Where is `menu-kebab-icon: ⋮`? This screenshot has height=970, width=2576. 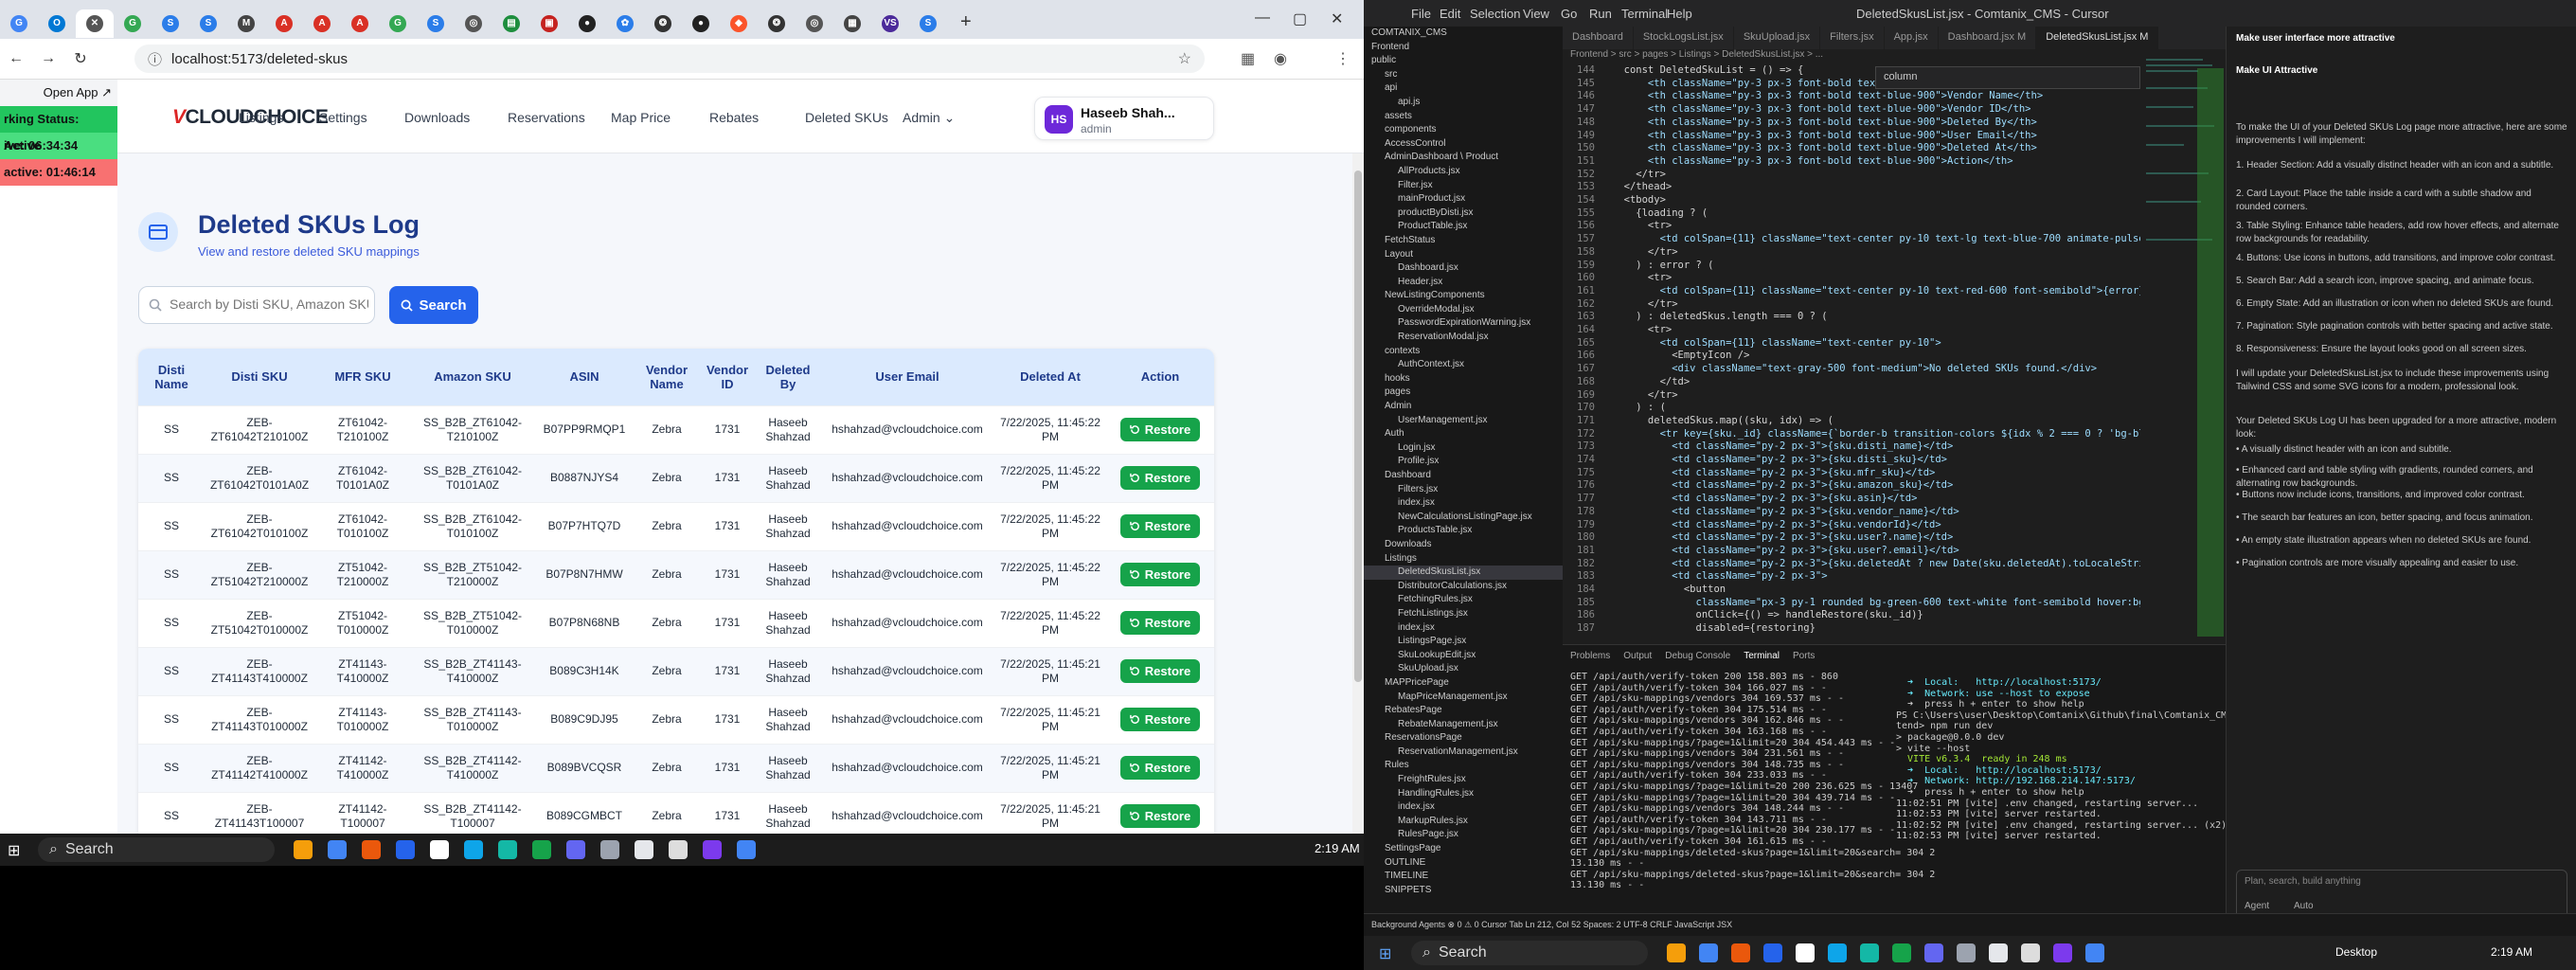
menu-kebab-icon: ⋮ is located at coordinates (1343, 58).